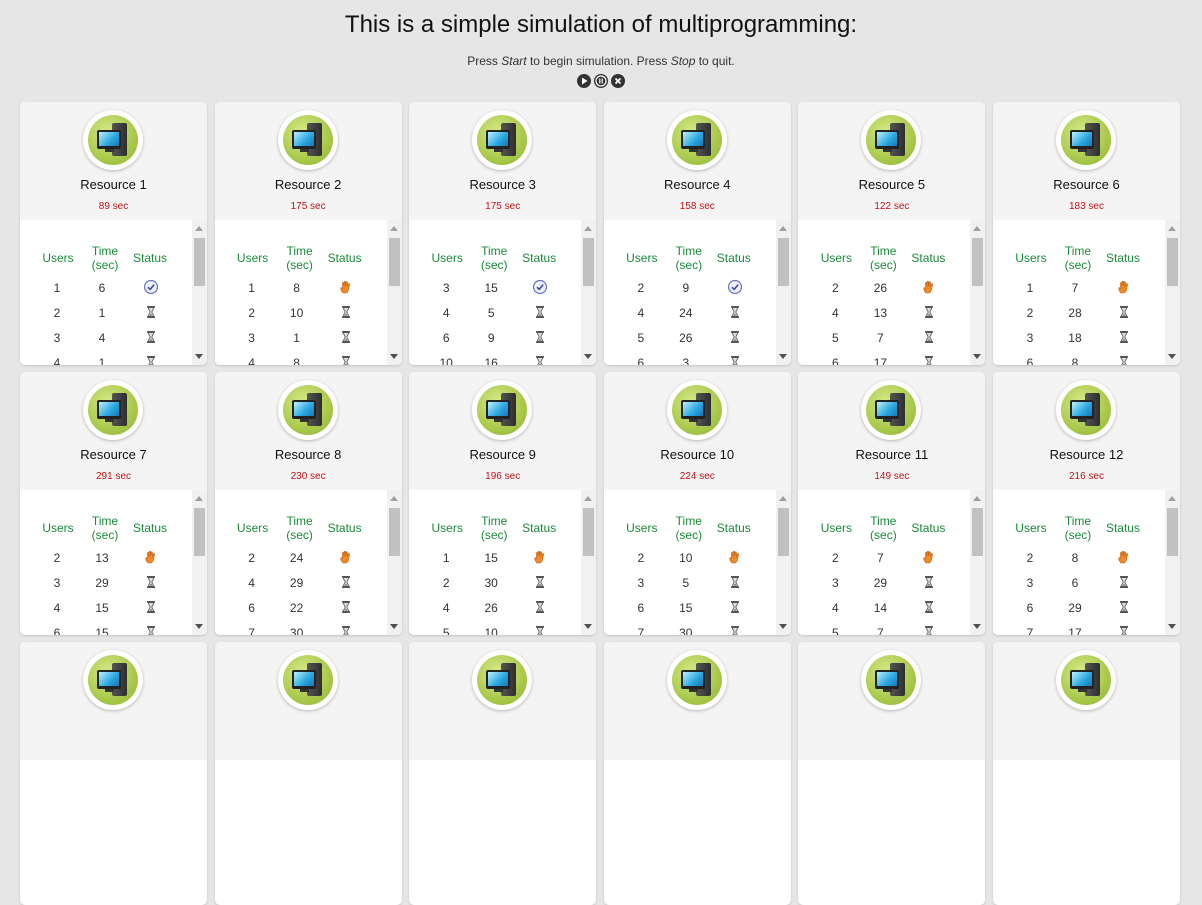  I want to click on pause-icon, so click(601, 81).